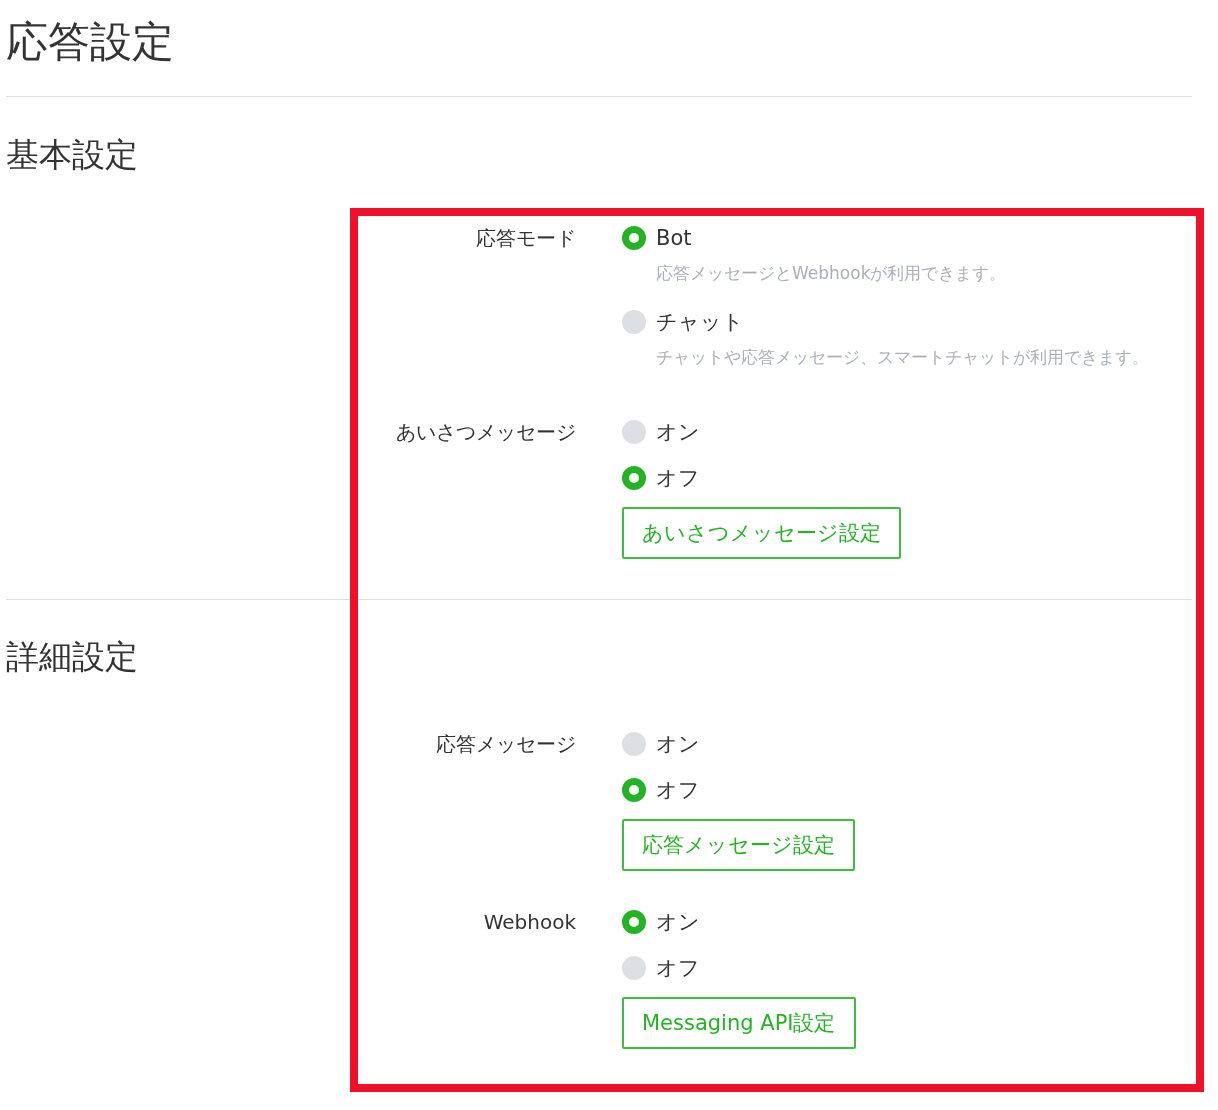 This screenshot has height=1110, width=1218. I want to click on setting-label: 応答メッセージ, so click(506, 744).